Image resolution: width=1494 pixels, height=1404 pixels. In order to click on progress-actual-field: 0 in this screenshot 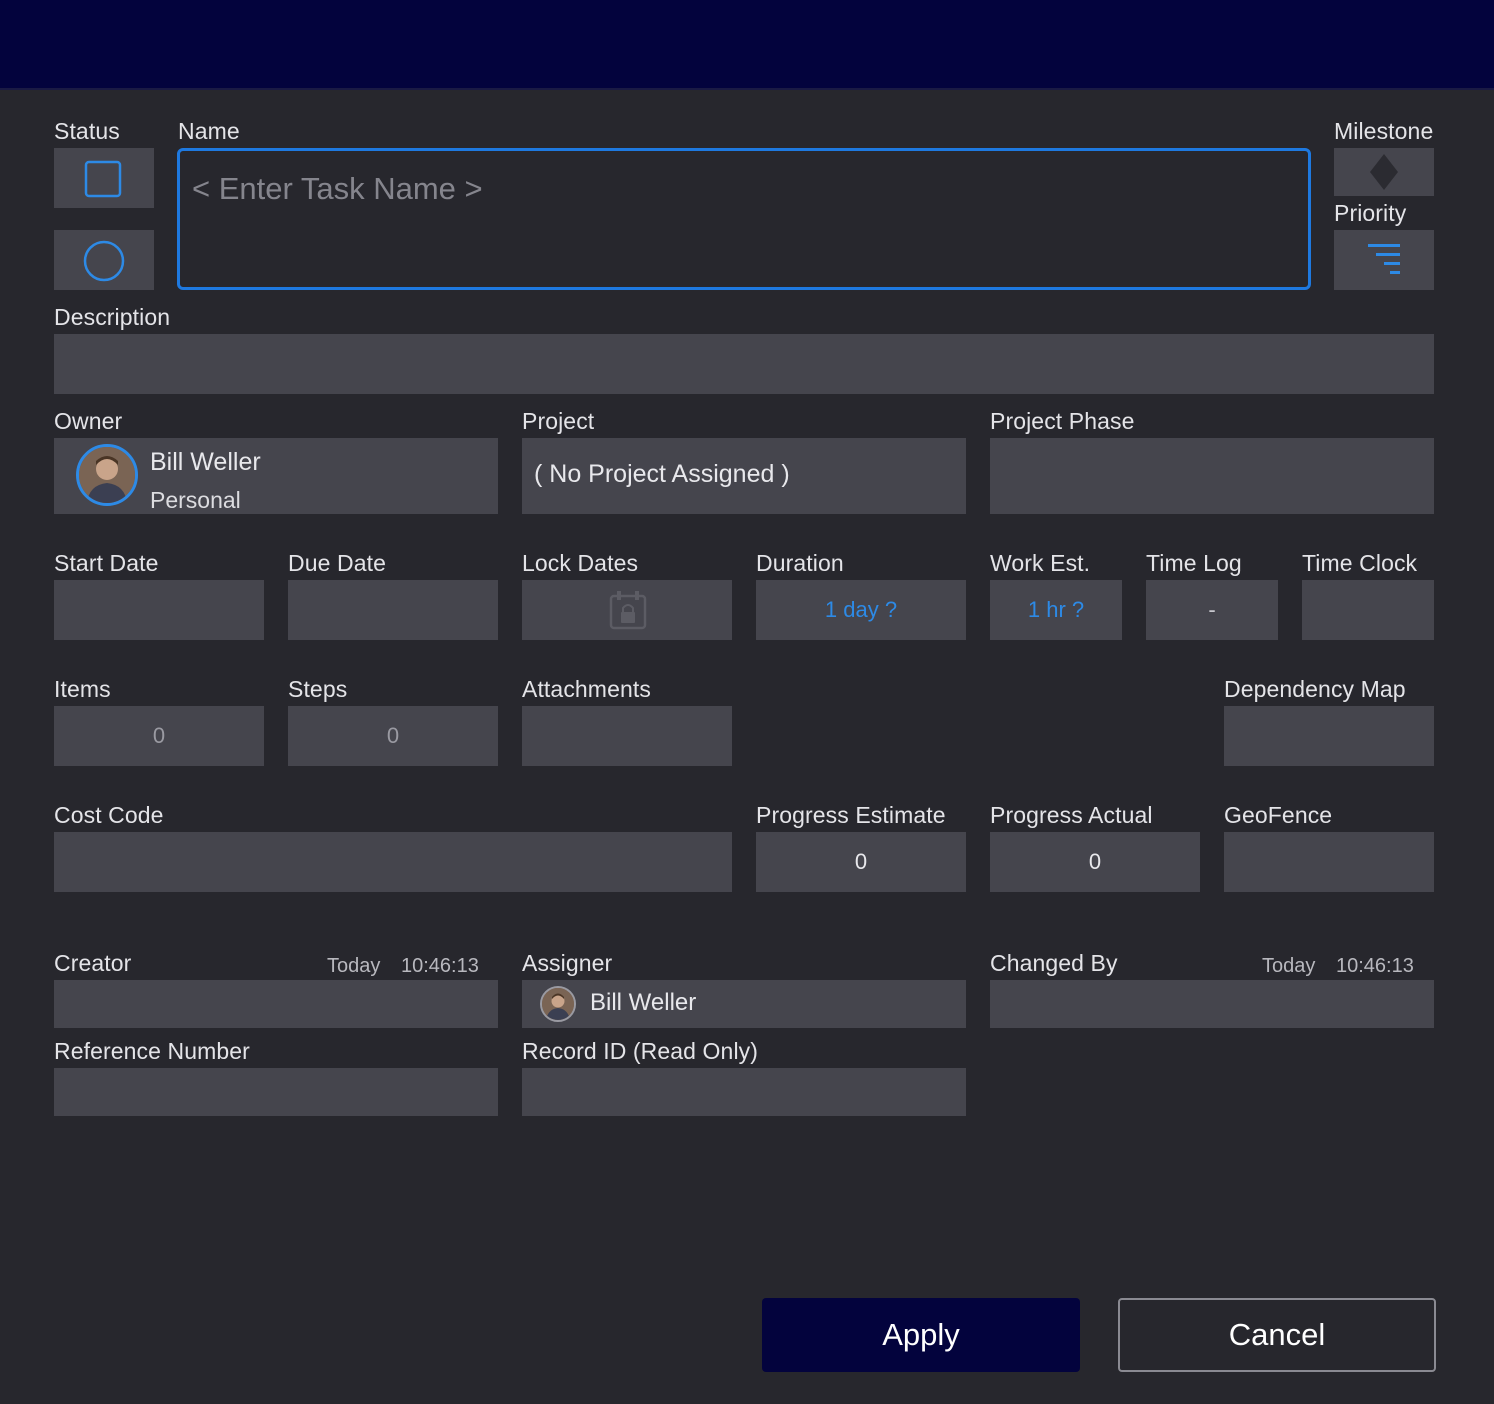, I will do `click(1095, 862)`.